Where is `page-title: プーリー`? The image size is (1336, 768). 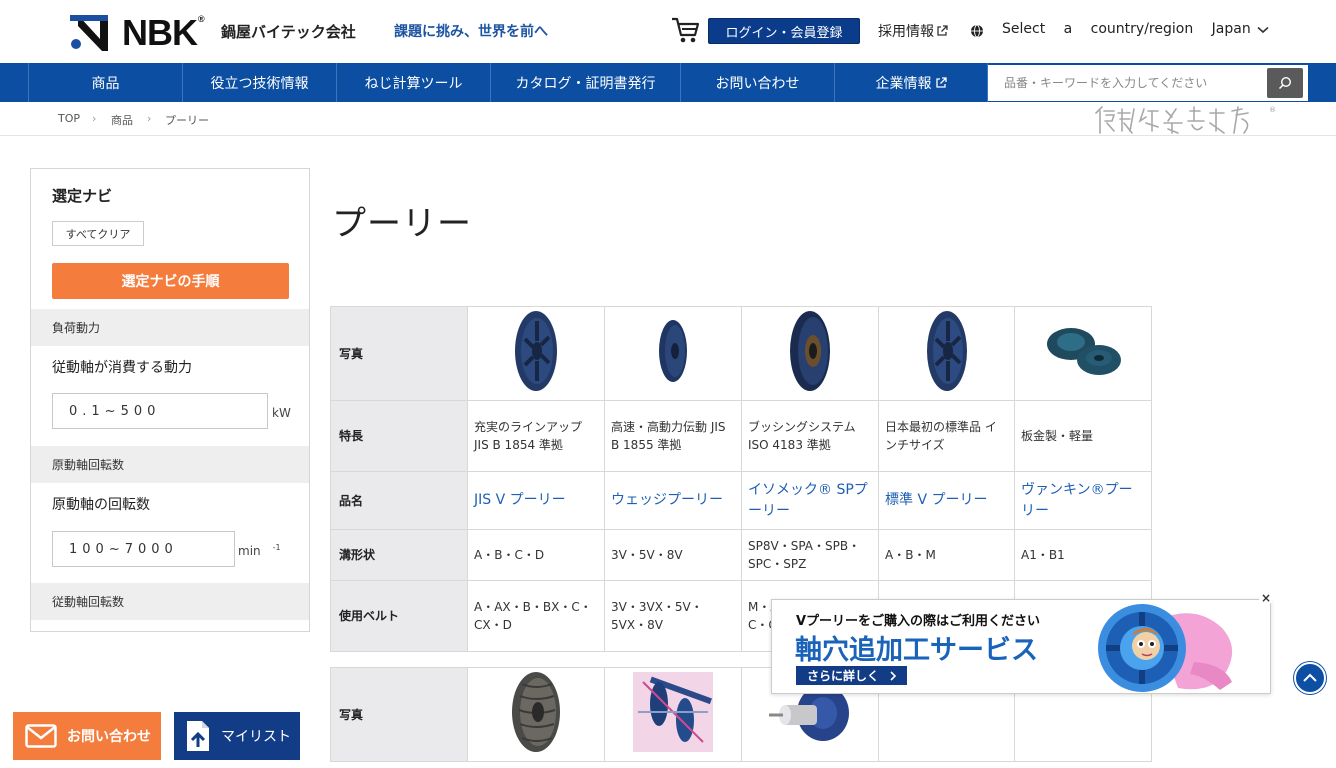 page-title: プーリー is located at coordinates (402, 224).